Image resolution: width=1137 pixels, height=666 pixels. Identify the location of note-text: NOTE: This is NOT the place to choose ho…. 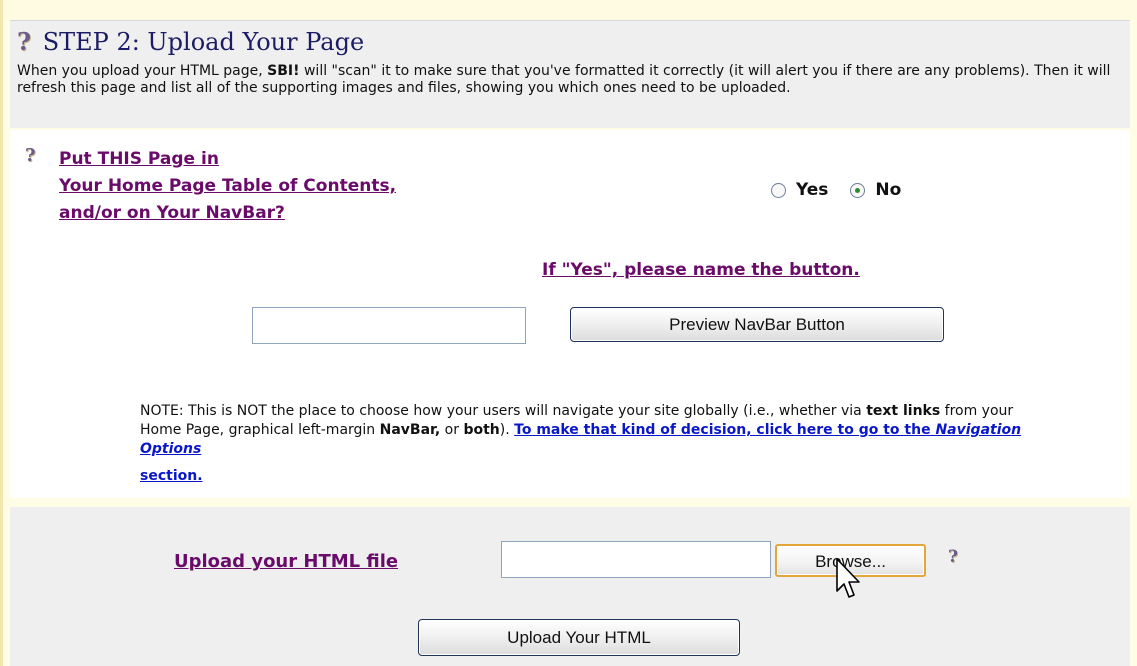
(503, 411).